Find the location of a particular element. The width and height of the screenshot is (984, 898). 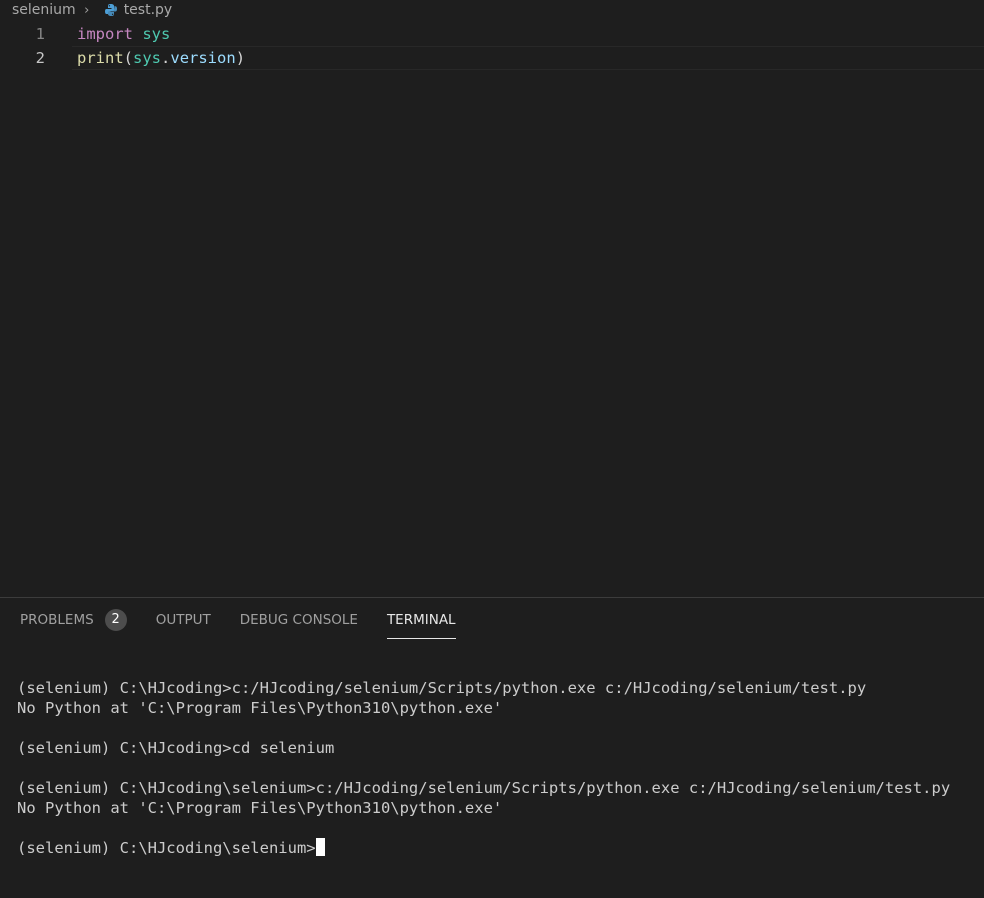

line-number: 1 is located at coordinates (40, 34).